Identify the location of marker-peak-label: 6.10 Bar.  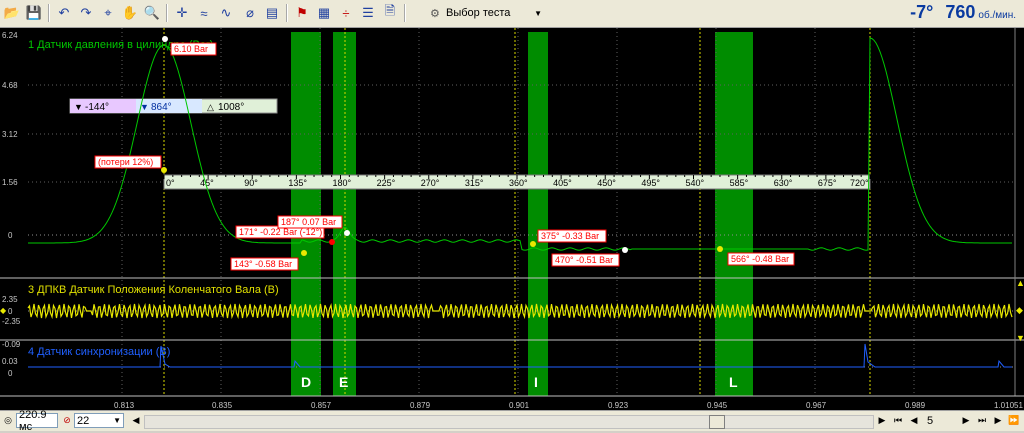
(191, 49).